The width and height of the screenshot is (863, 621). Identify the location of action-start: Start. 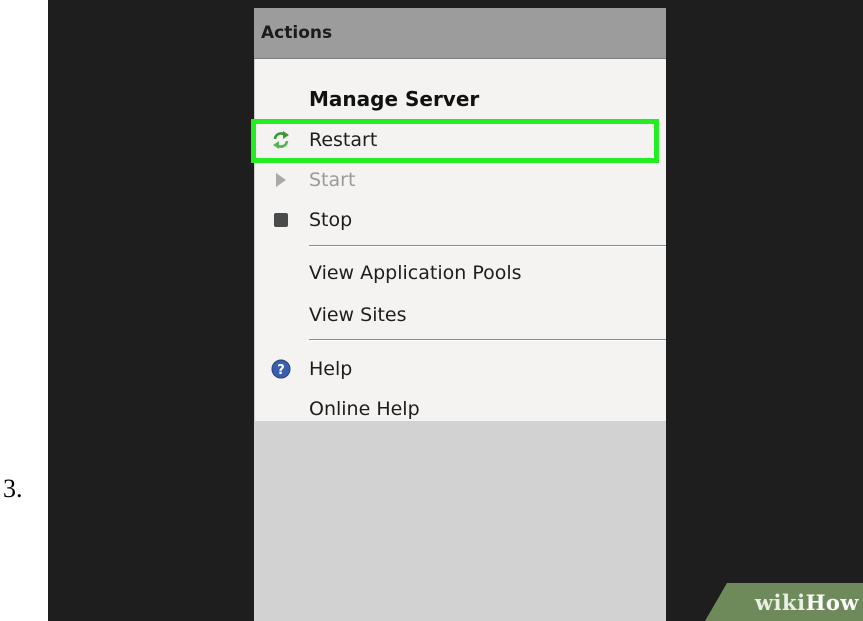
(461, 180).